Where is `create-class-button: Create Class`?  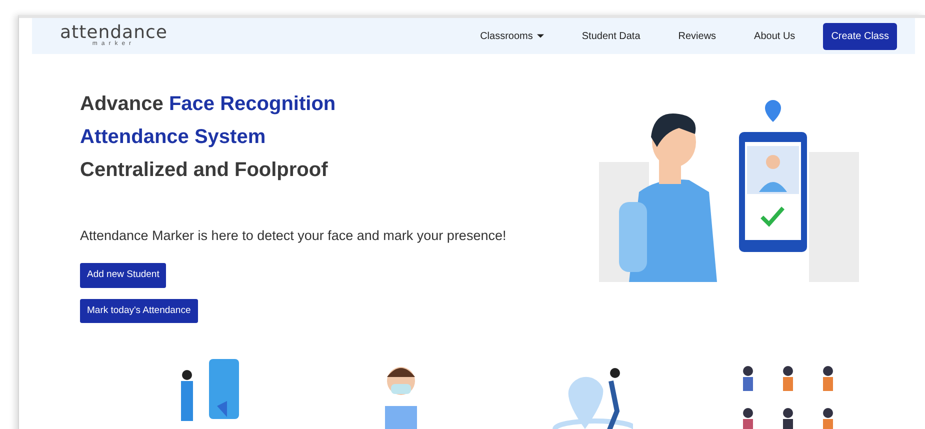
create-class-button: Create Class is located at coordinates (860, 36).